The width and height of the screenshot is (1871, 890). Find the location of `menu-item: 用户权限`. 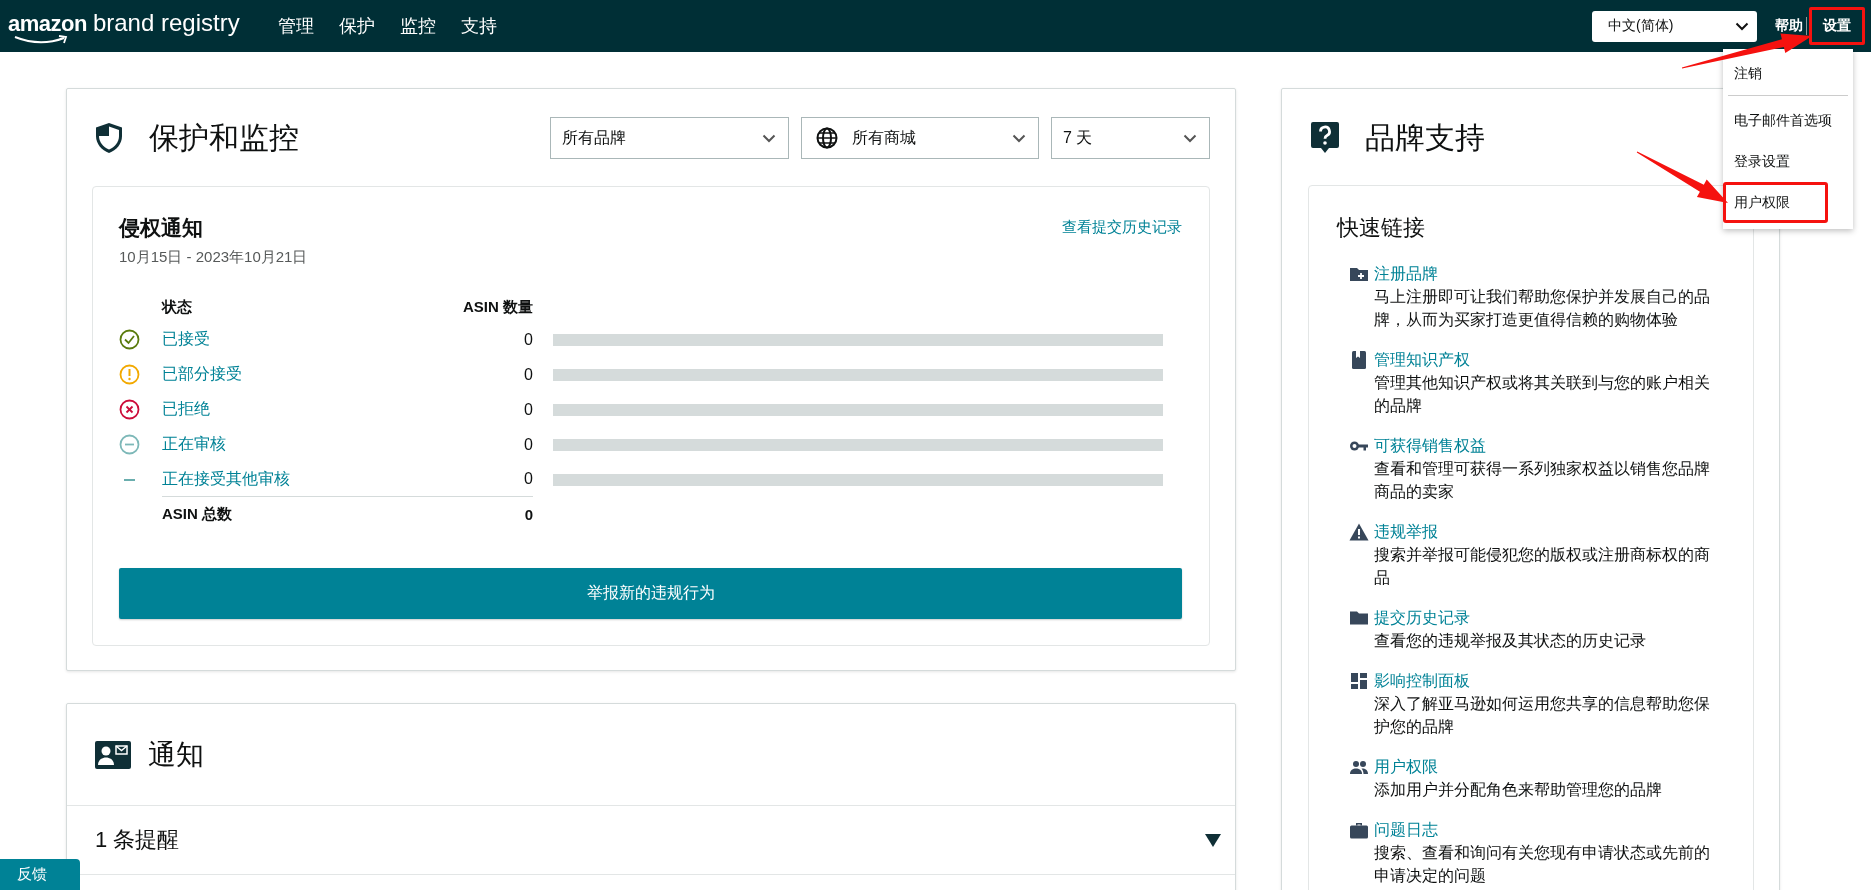

menu-item: 用户权限 is located at coordinates (1775, 202).